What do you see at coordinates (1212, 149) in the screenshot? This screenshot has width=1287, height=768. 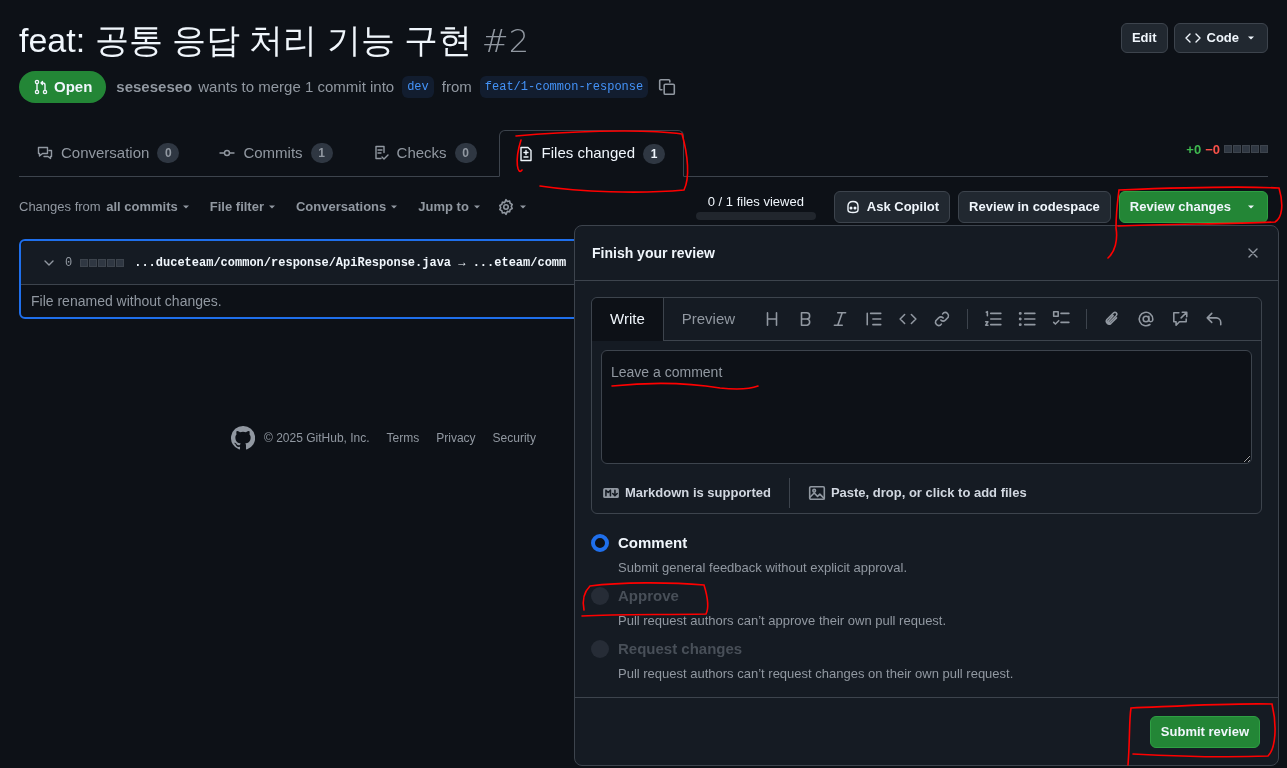 I see `deletions-count: −0` at bounding box center [1212, 149].